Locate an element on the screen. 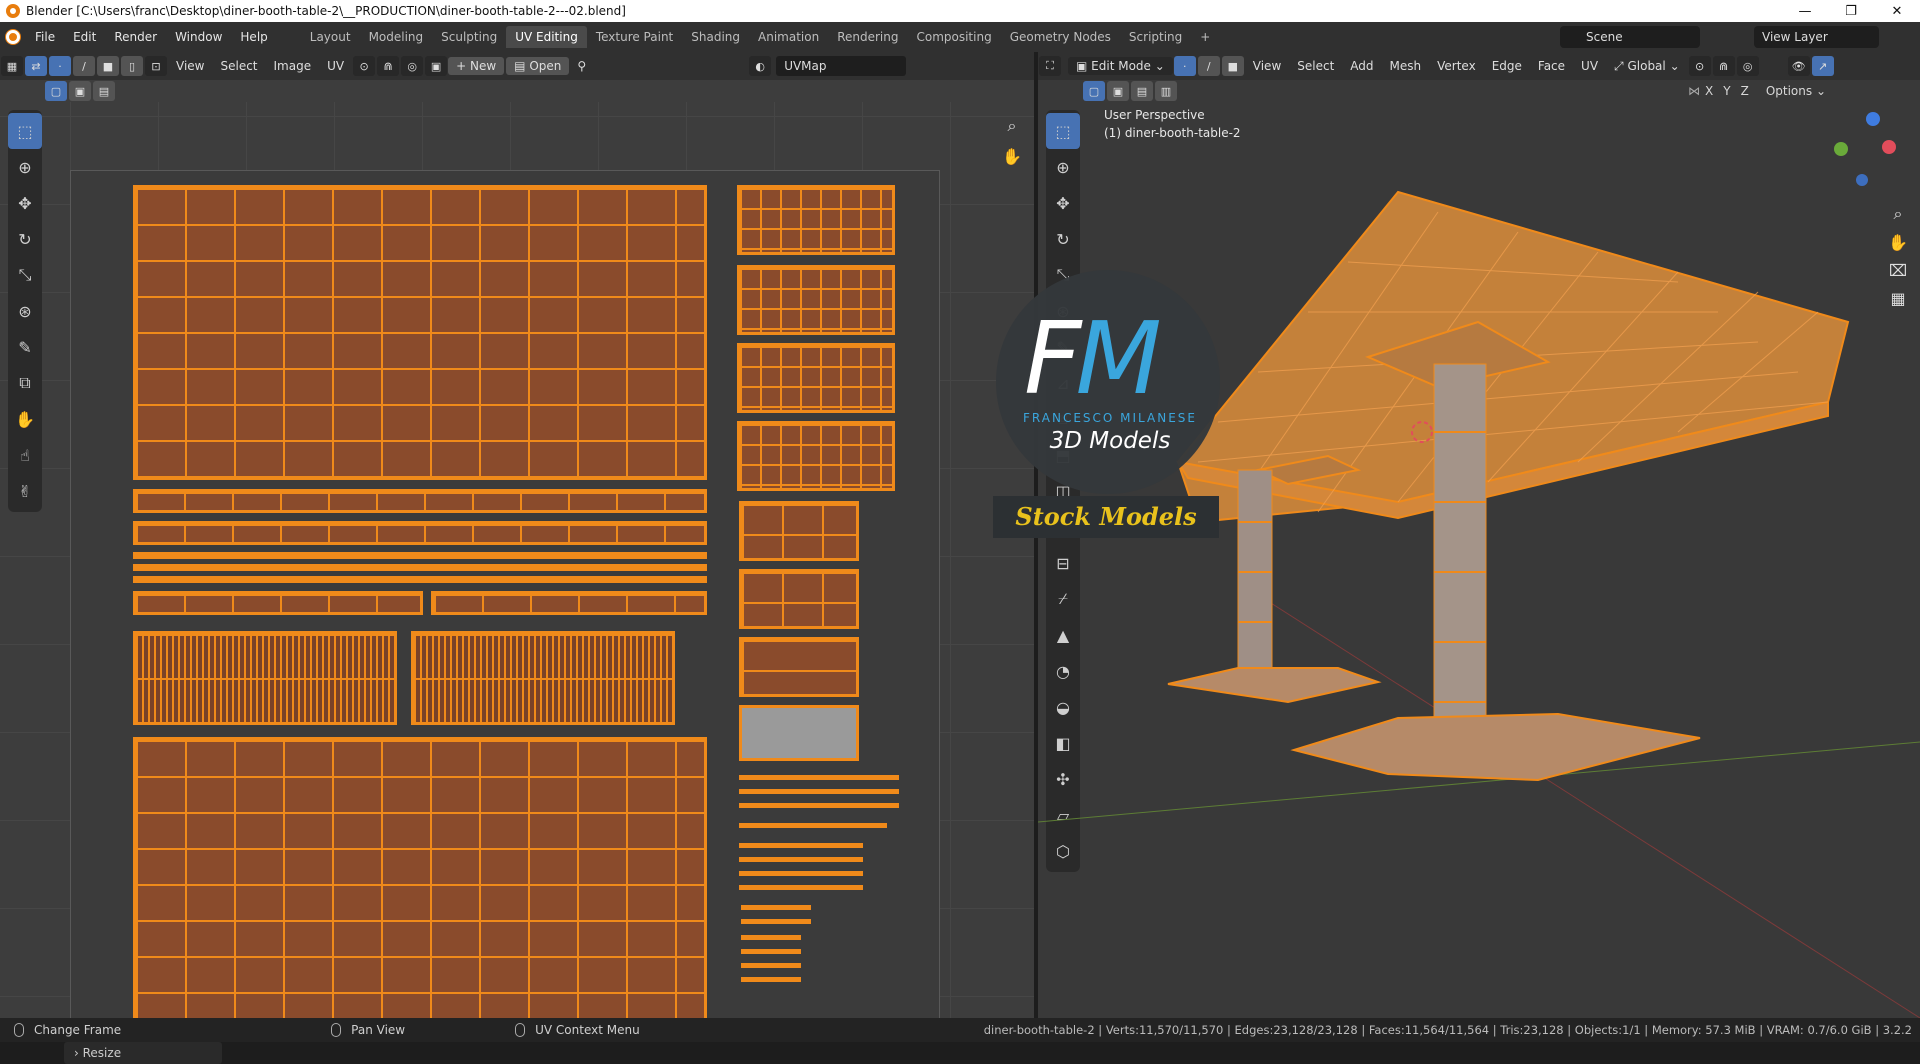  tab-modeling: Modeling is located at coordinates (396, 37).